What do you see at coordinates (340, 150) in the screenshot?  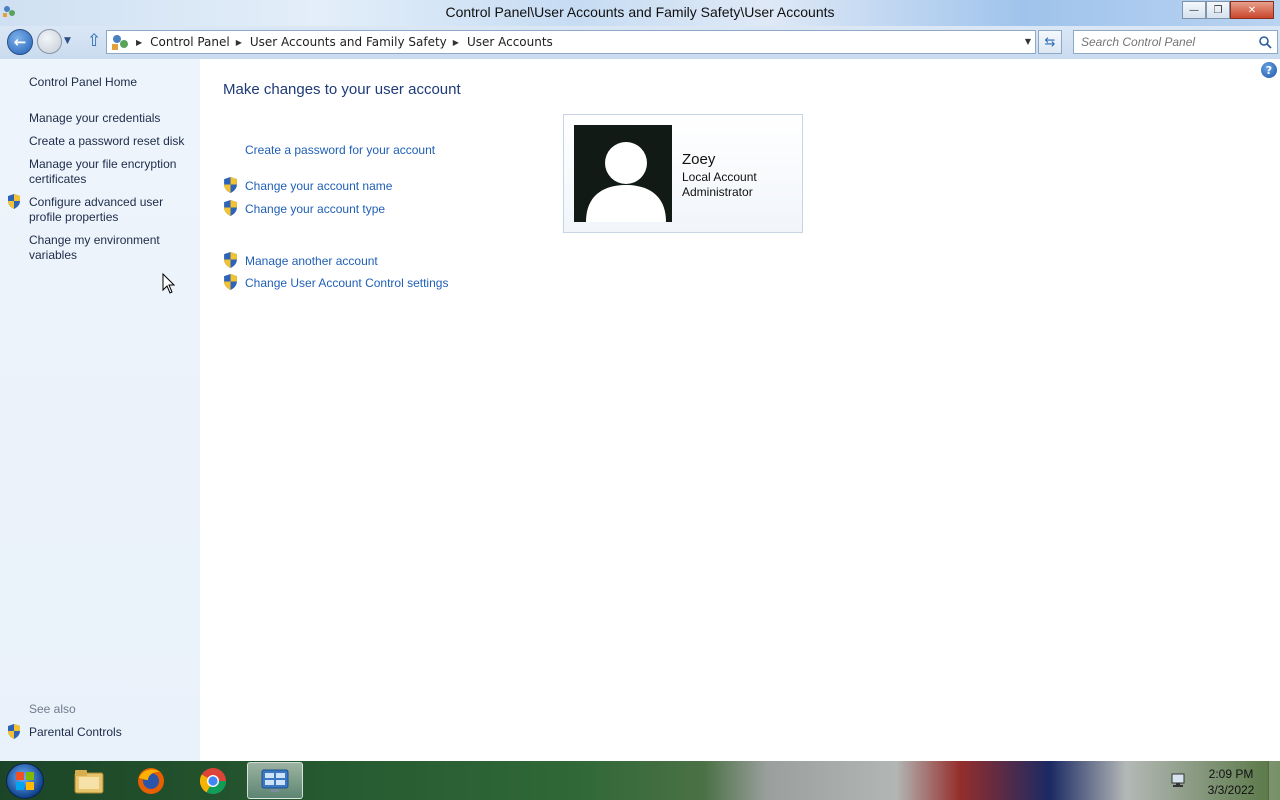 I see `create-password-link: Create a password for your account` at bounding box center [340, 150].